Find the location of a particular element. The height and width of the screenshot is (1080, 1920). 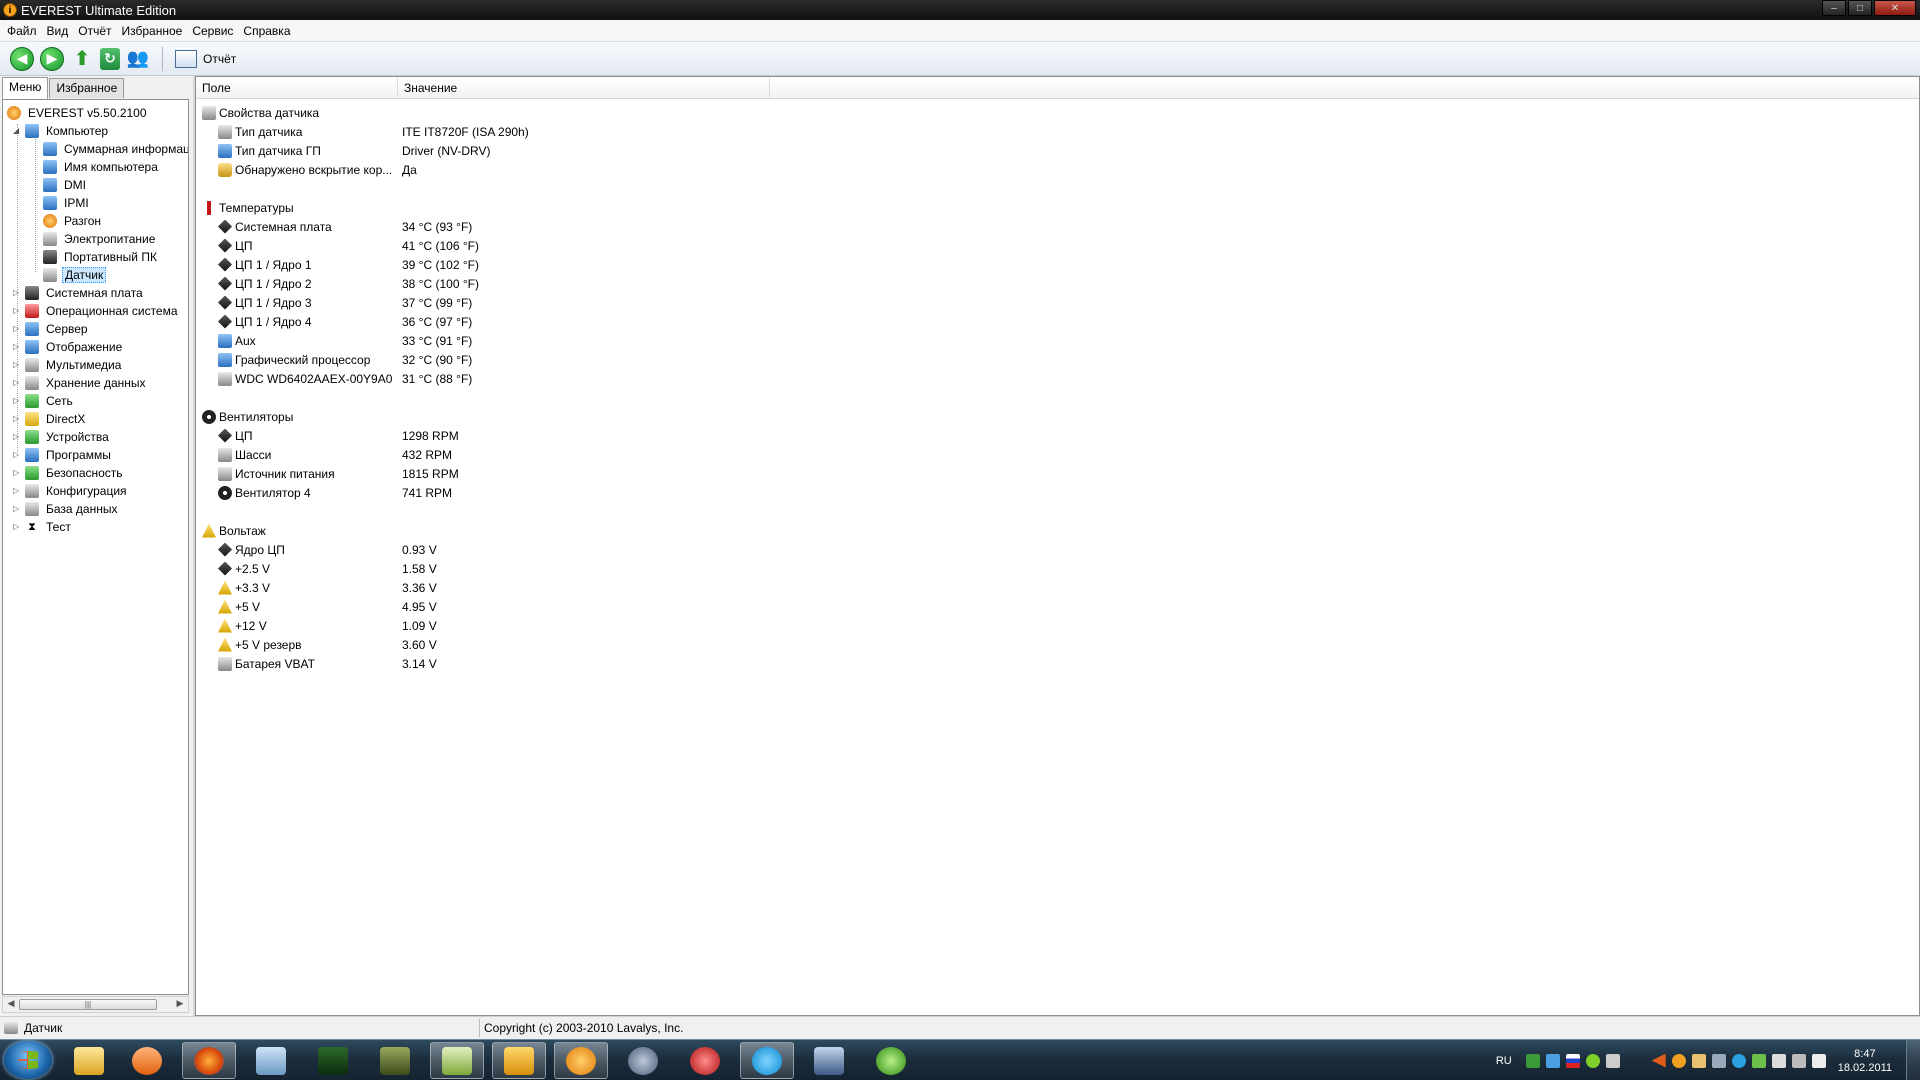

close-button: ✕ is located at coordinates (1895, 8).